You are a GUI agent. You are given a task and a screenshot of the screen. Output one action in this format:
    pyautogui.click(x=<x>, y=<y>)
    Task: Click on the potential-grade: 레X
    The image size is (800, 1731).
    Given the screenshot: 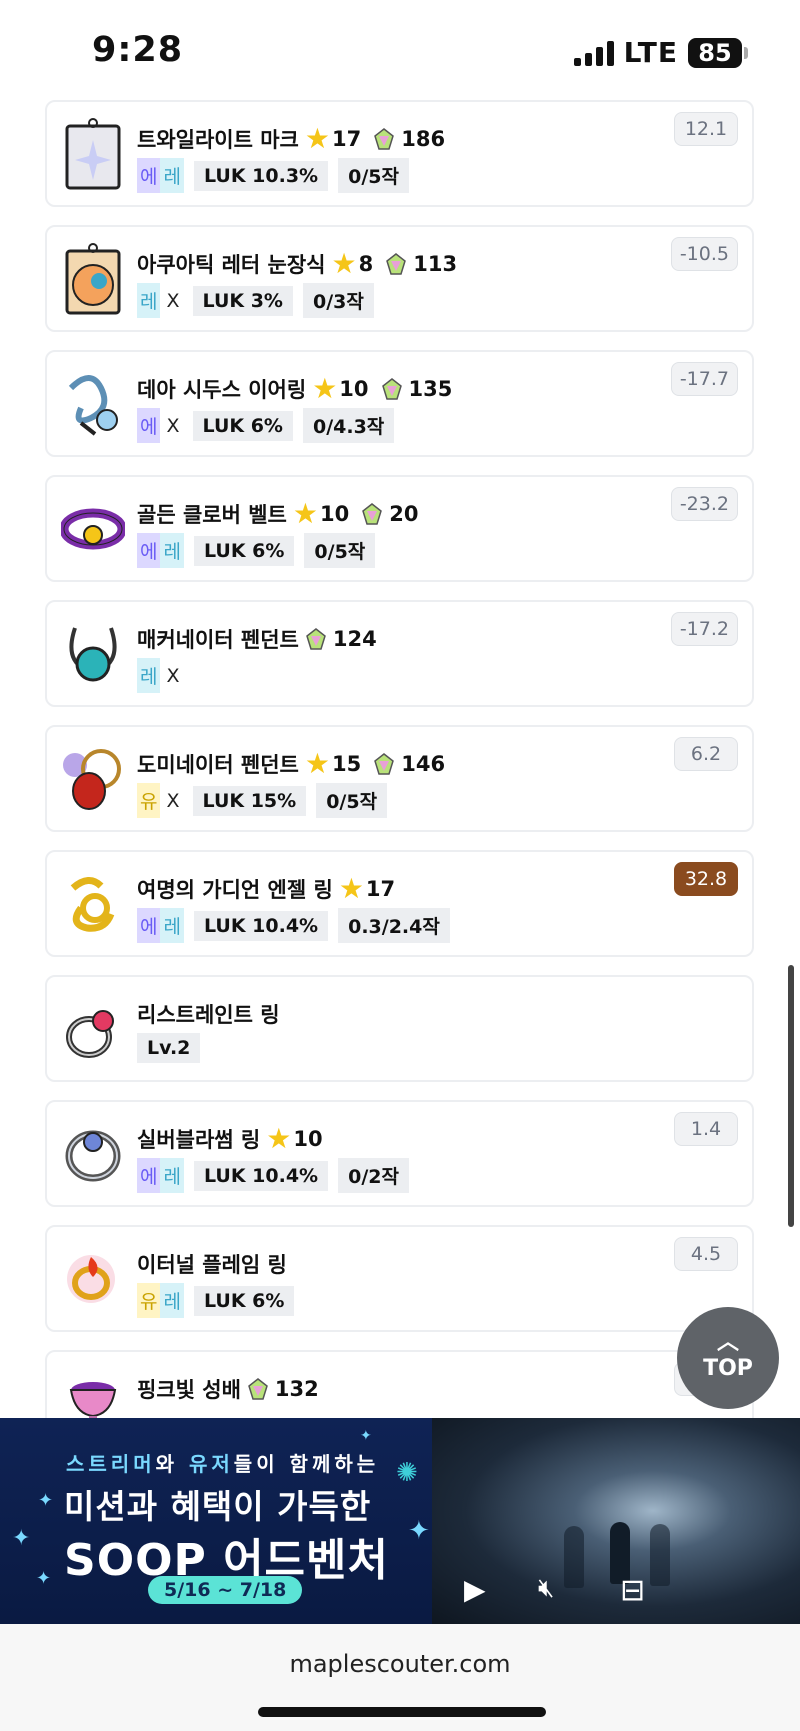 What is the action you would take?
    pyautogui.click(x=160, y=300)
    